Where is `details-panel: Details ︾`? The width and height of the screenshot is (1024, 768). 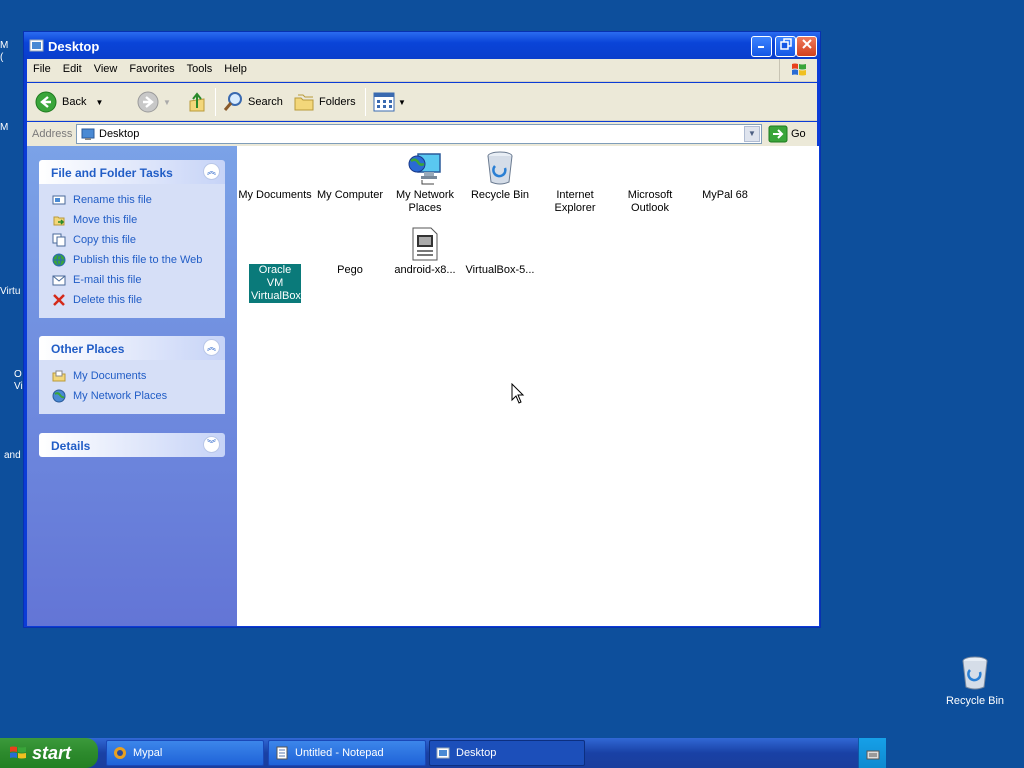
details-panel: Details ︾ is located at coordinates (132, 445).